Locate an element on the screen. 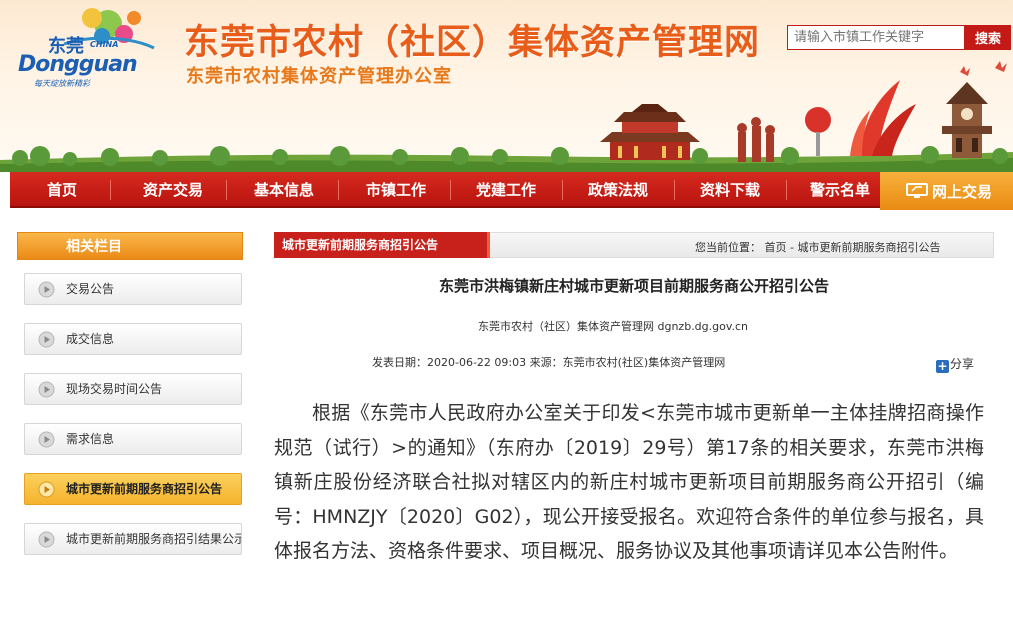 The width and height of the screenshot is (1013, 619). nav-item-warning-list: 警示名单 is located at coordinates (840, 190).